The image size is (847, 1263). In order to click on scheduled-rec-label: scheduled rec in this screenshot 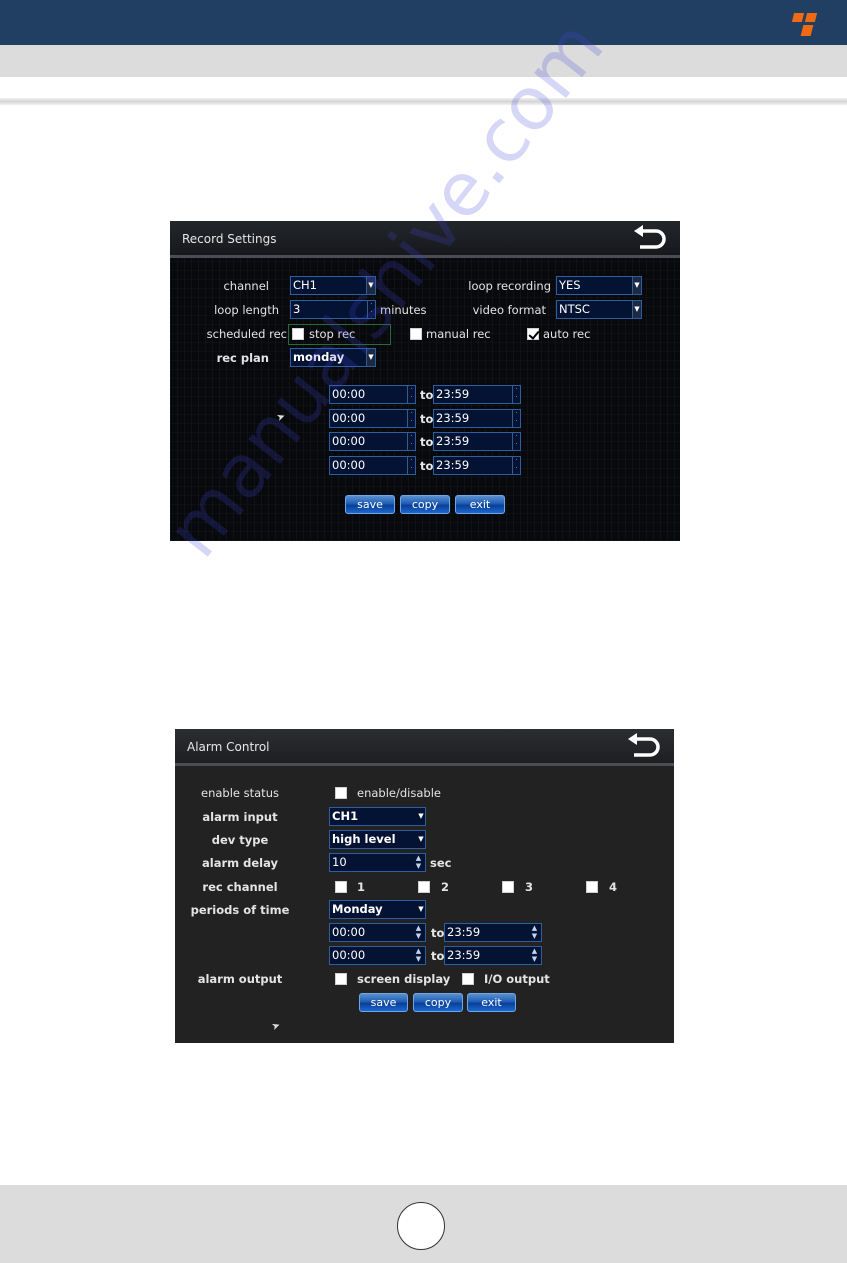, I will do `click(246, 334)`.